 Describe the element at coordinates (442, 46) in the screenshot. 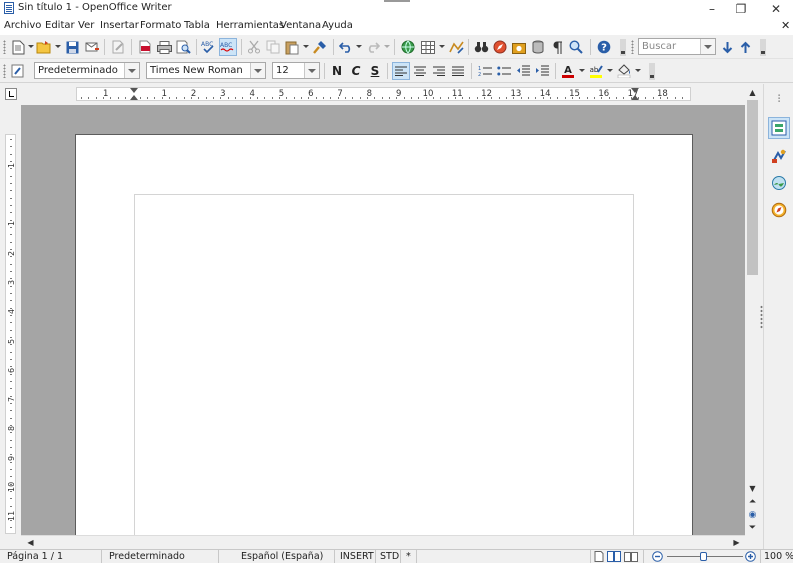

I see `table-dropdown-arrow` at that location.